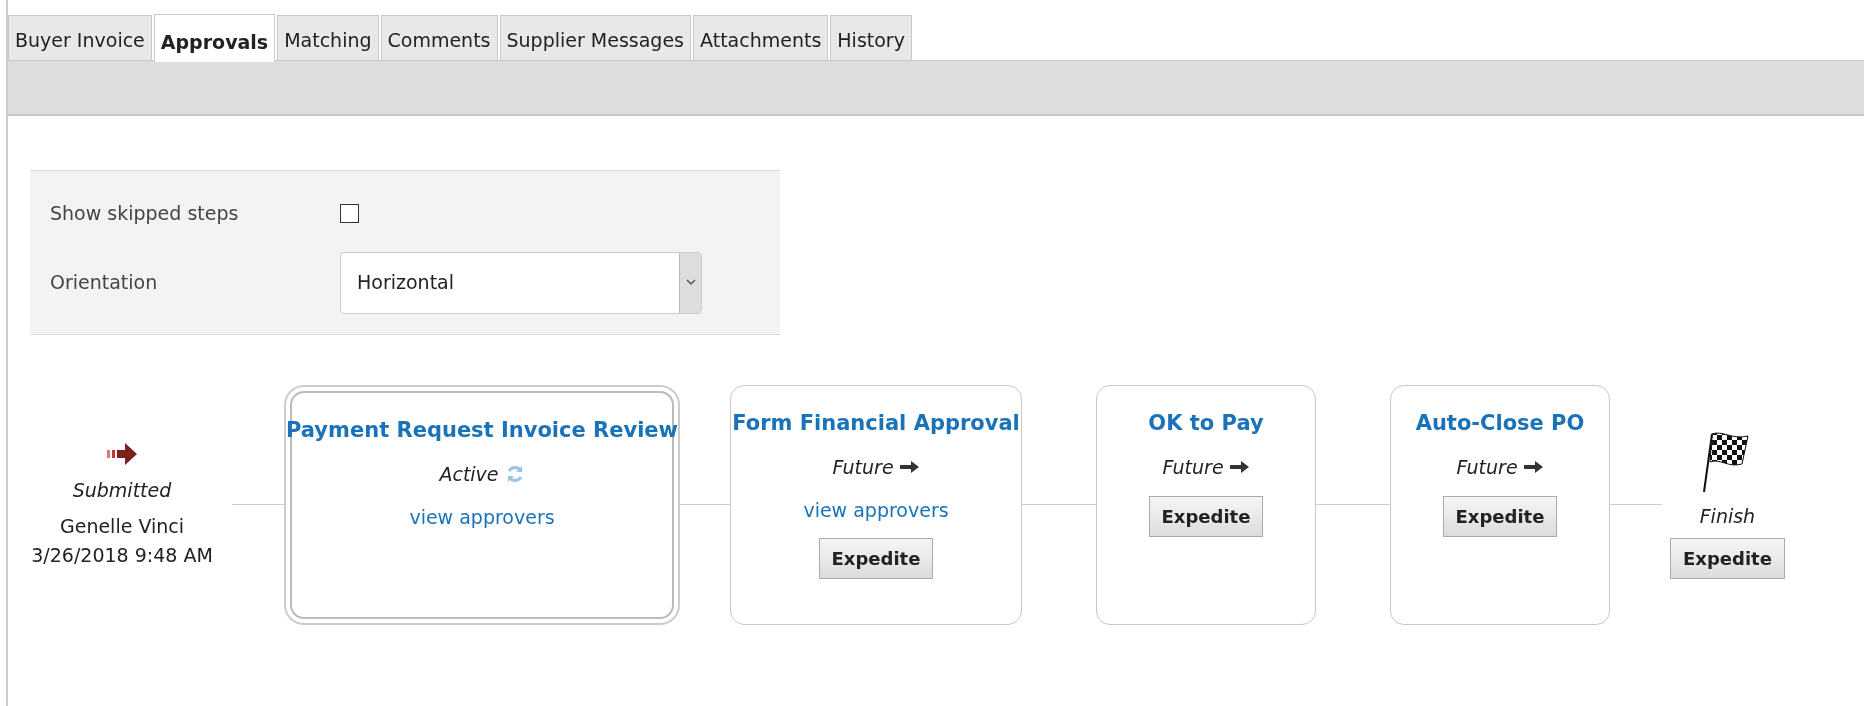 Image resolution: width=1864 pixels, height=706 pixels. Describe the element at coordinates (145, 213) in the screenshot. I see `field-label: Show skipped steps` at that location.